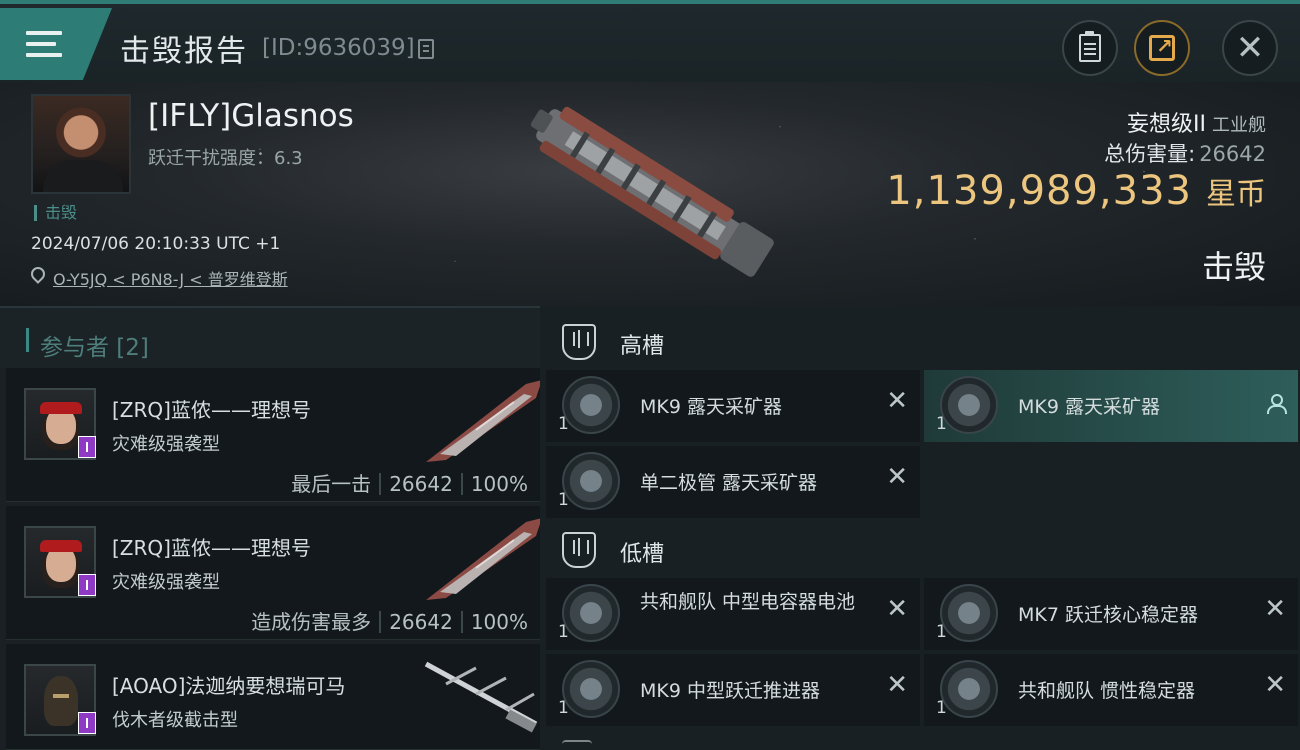 This screenshot has width=1300, height=750. What do you see at coordinates (918, 549) in the screenshot?
I see `low-slot-header: 低槽` at bounding box center [918, 549].